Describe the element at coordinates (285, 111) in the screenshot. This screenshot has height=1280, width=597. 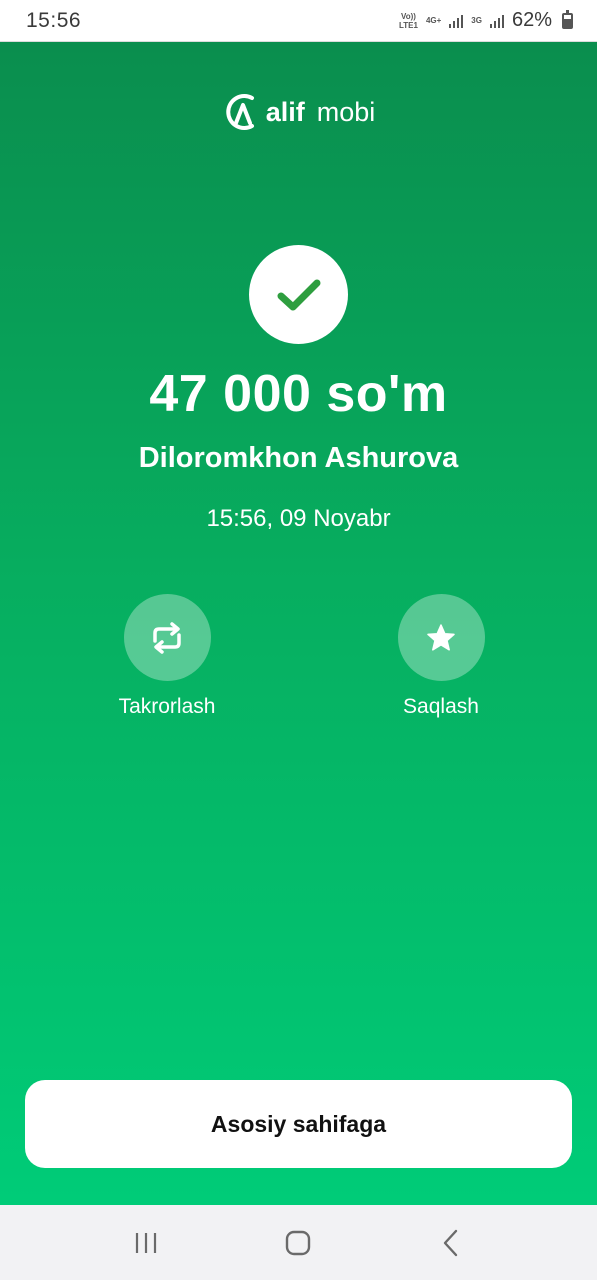
I see `brand-name-bold: alif` at that location.